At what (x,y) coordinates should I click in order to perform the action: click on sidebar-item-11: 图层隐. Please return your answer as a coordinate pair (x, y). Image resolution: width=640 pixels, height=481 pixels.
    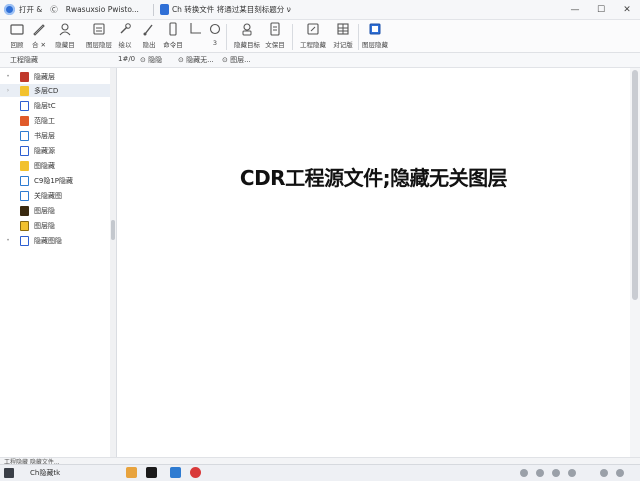
    Looking at the image, I should click on (55, 225).